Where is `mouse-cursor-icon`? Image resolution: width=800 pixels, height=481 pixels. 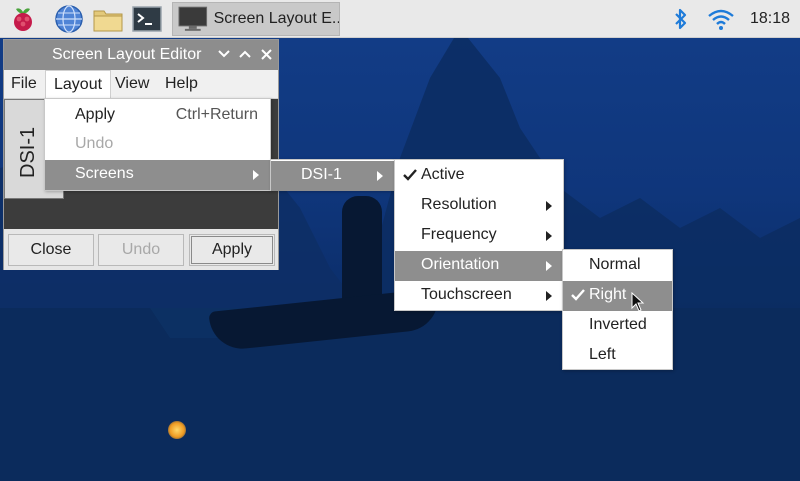 mouse-cursor-icon is located at coordinates (638, 302).